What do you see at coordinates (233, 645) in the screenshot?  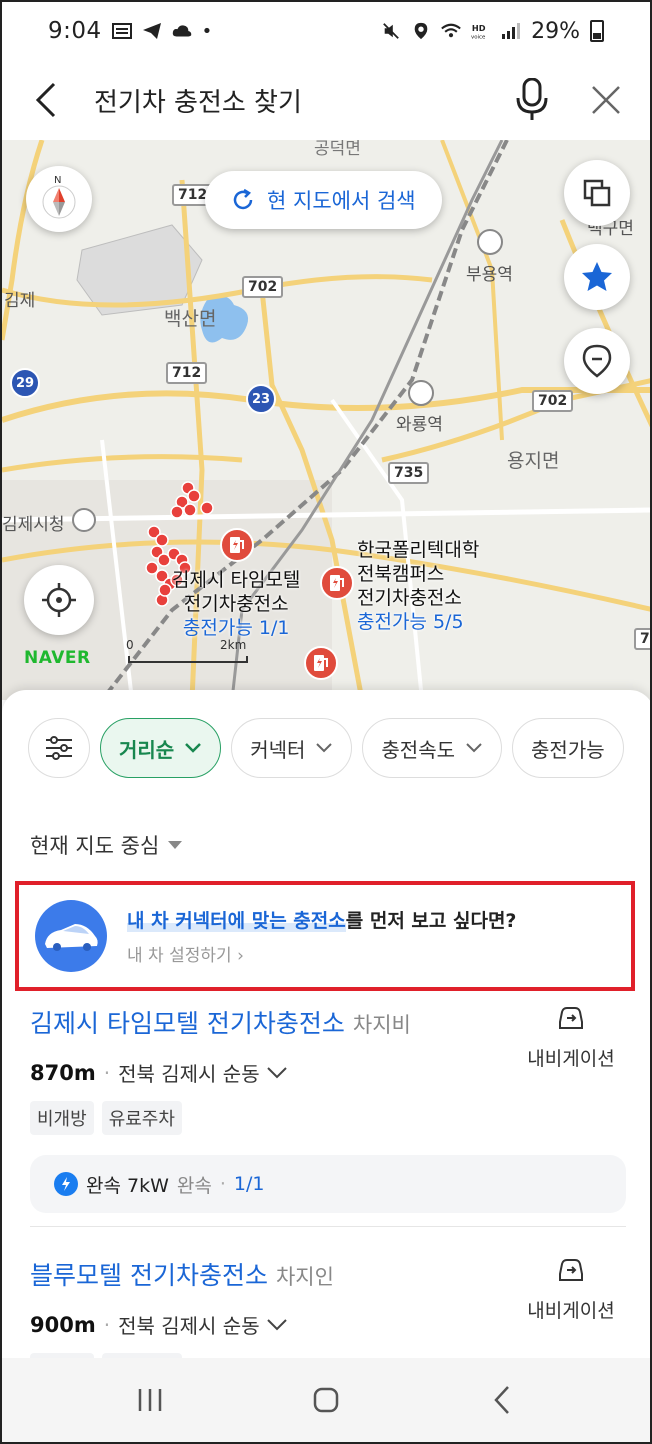 I see `scale-end: 2km` at bounding box center [233, 645].